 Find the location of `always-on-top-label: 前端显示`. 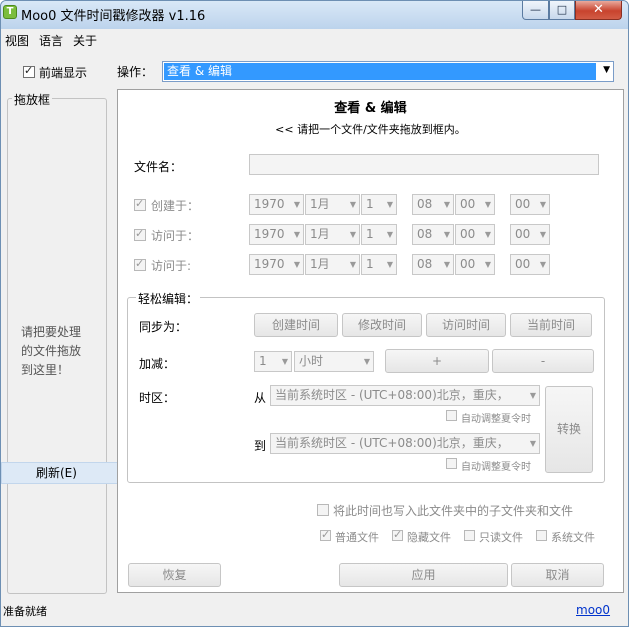

always-on-top-label: 前端显示 is located at coordinates (63, 73).